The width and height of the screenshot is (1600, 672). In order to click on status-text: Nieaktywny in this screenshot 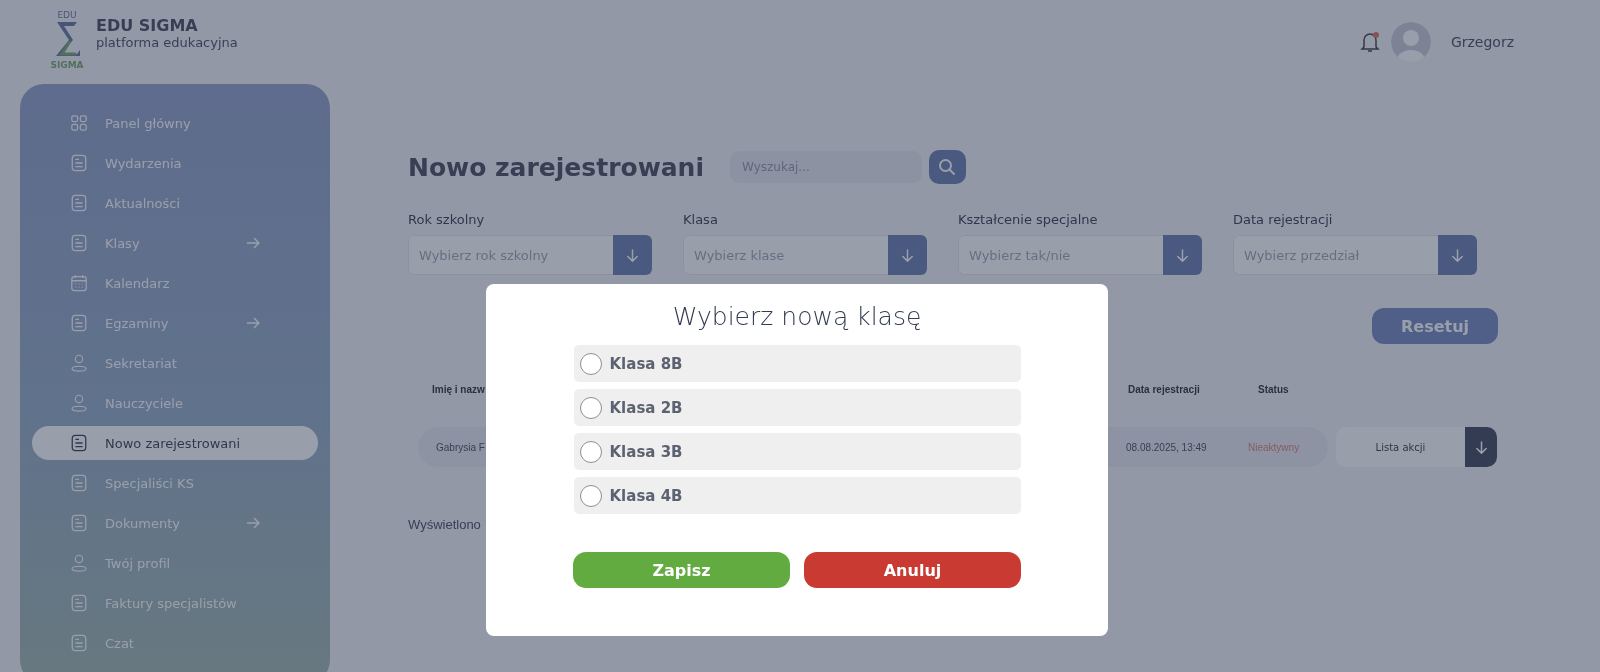, I will do `click(1274, 447)`.